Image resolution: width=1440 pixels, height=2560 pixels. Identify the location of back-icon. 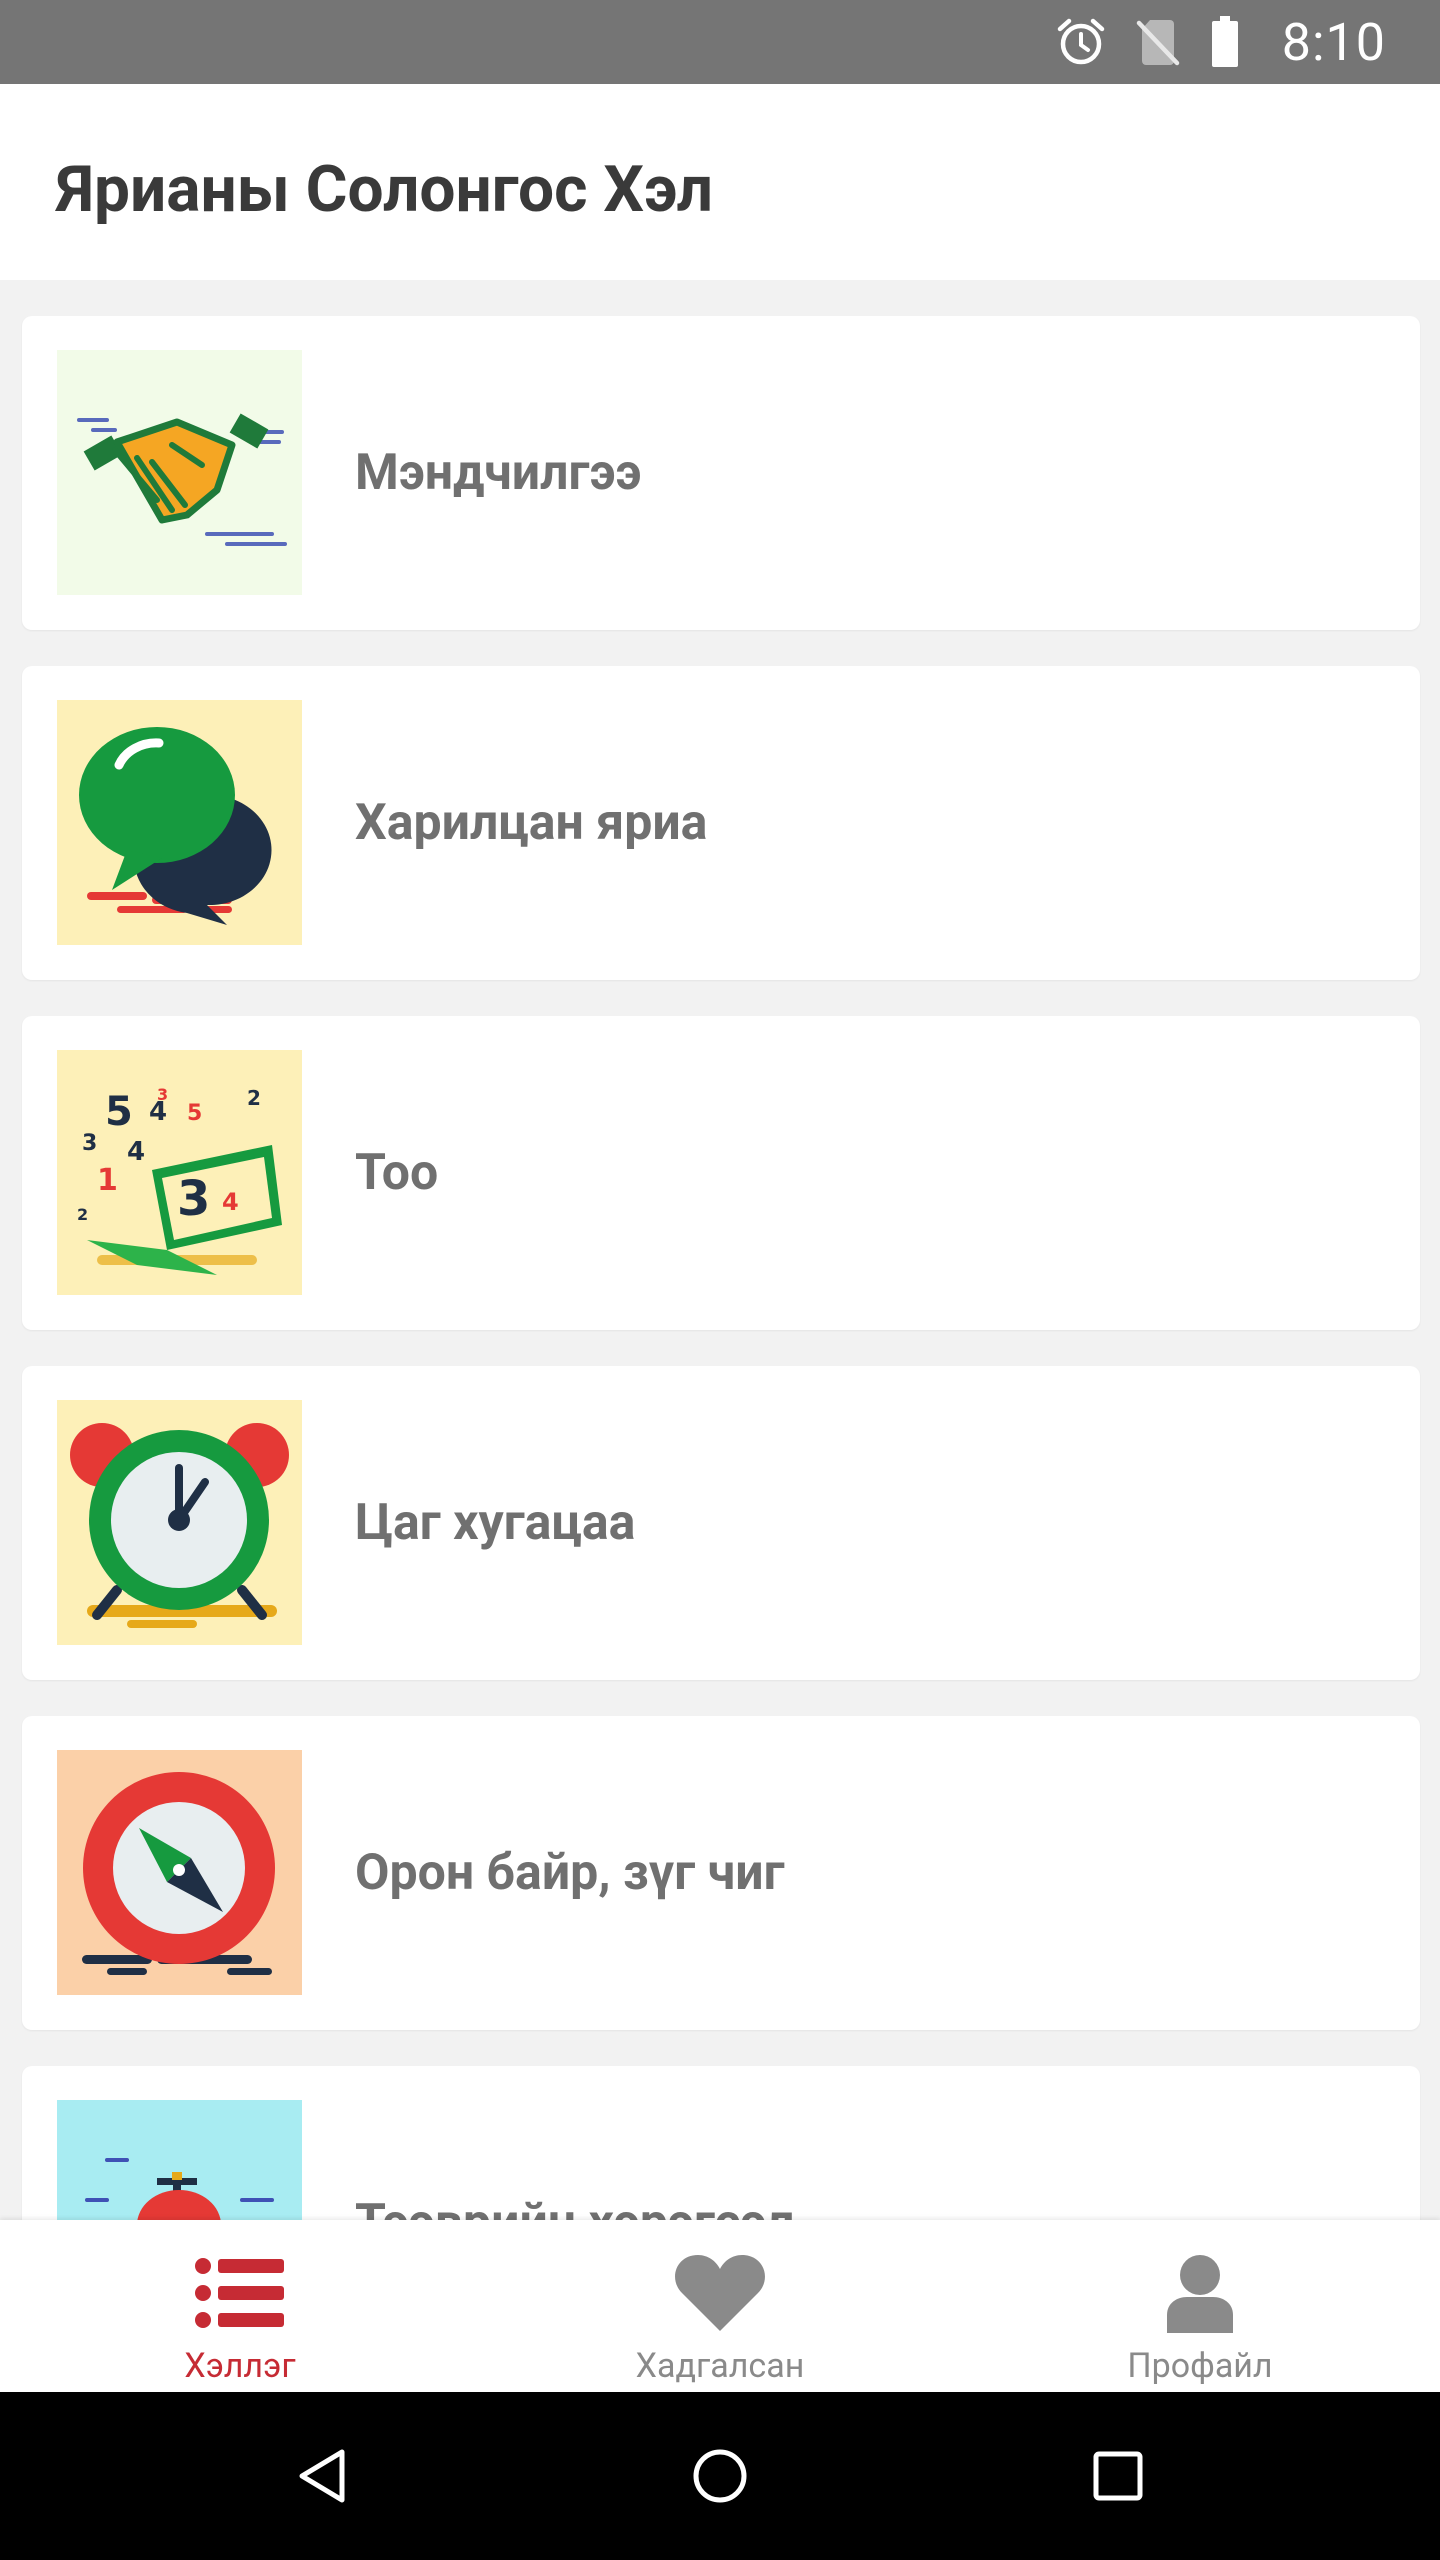
(322, 2476).